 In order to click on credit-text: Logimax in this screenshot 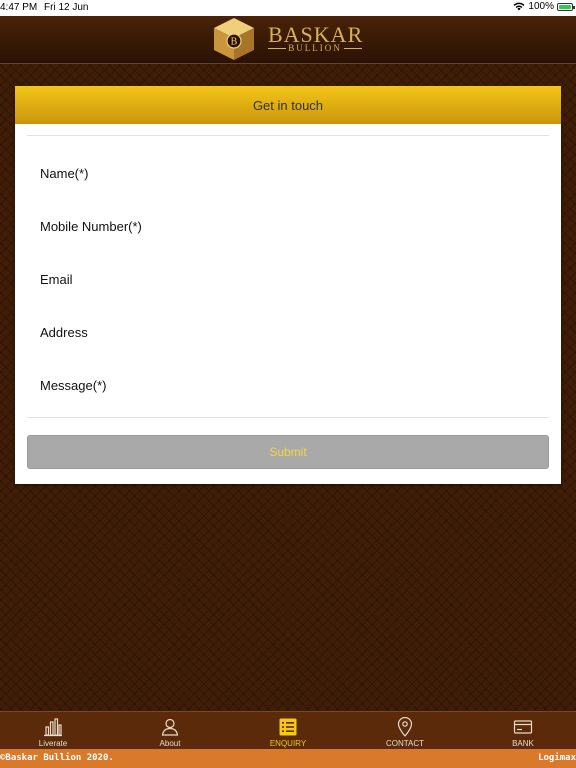, I will do `click(557, 758)`.